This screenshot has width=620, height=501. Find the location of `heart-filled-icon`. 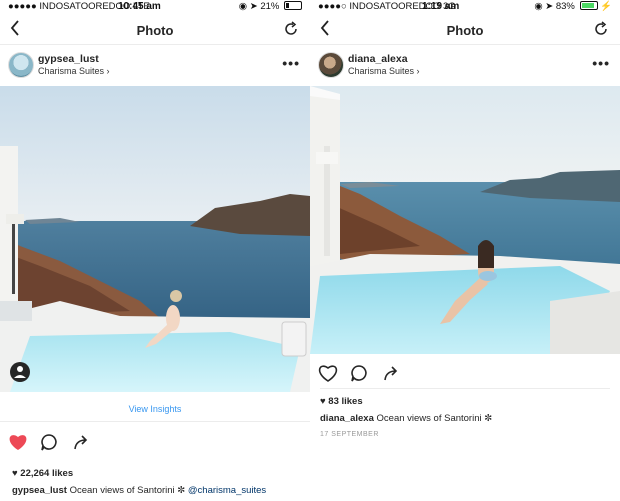

heart-filled-icon is located at coordinates (18, 444).